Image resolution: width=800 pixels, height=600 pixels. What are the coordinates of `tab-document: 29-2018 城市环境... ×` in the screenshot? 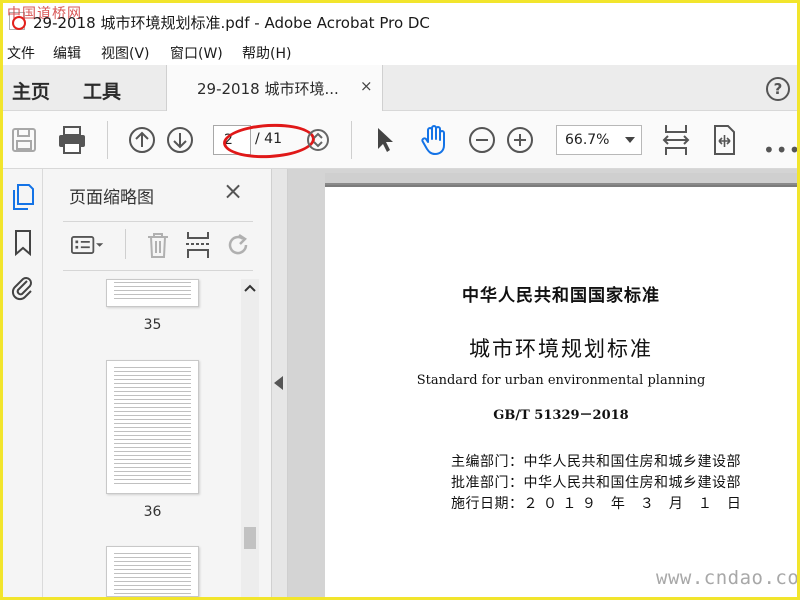 It's located at (274, 88).